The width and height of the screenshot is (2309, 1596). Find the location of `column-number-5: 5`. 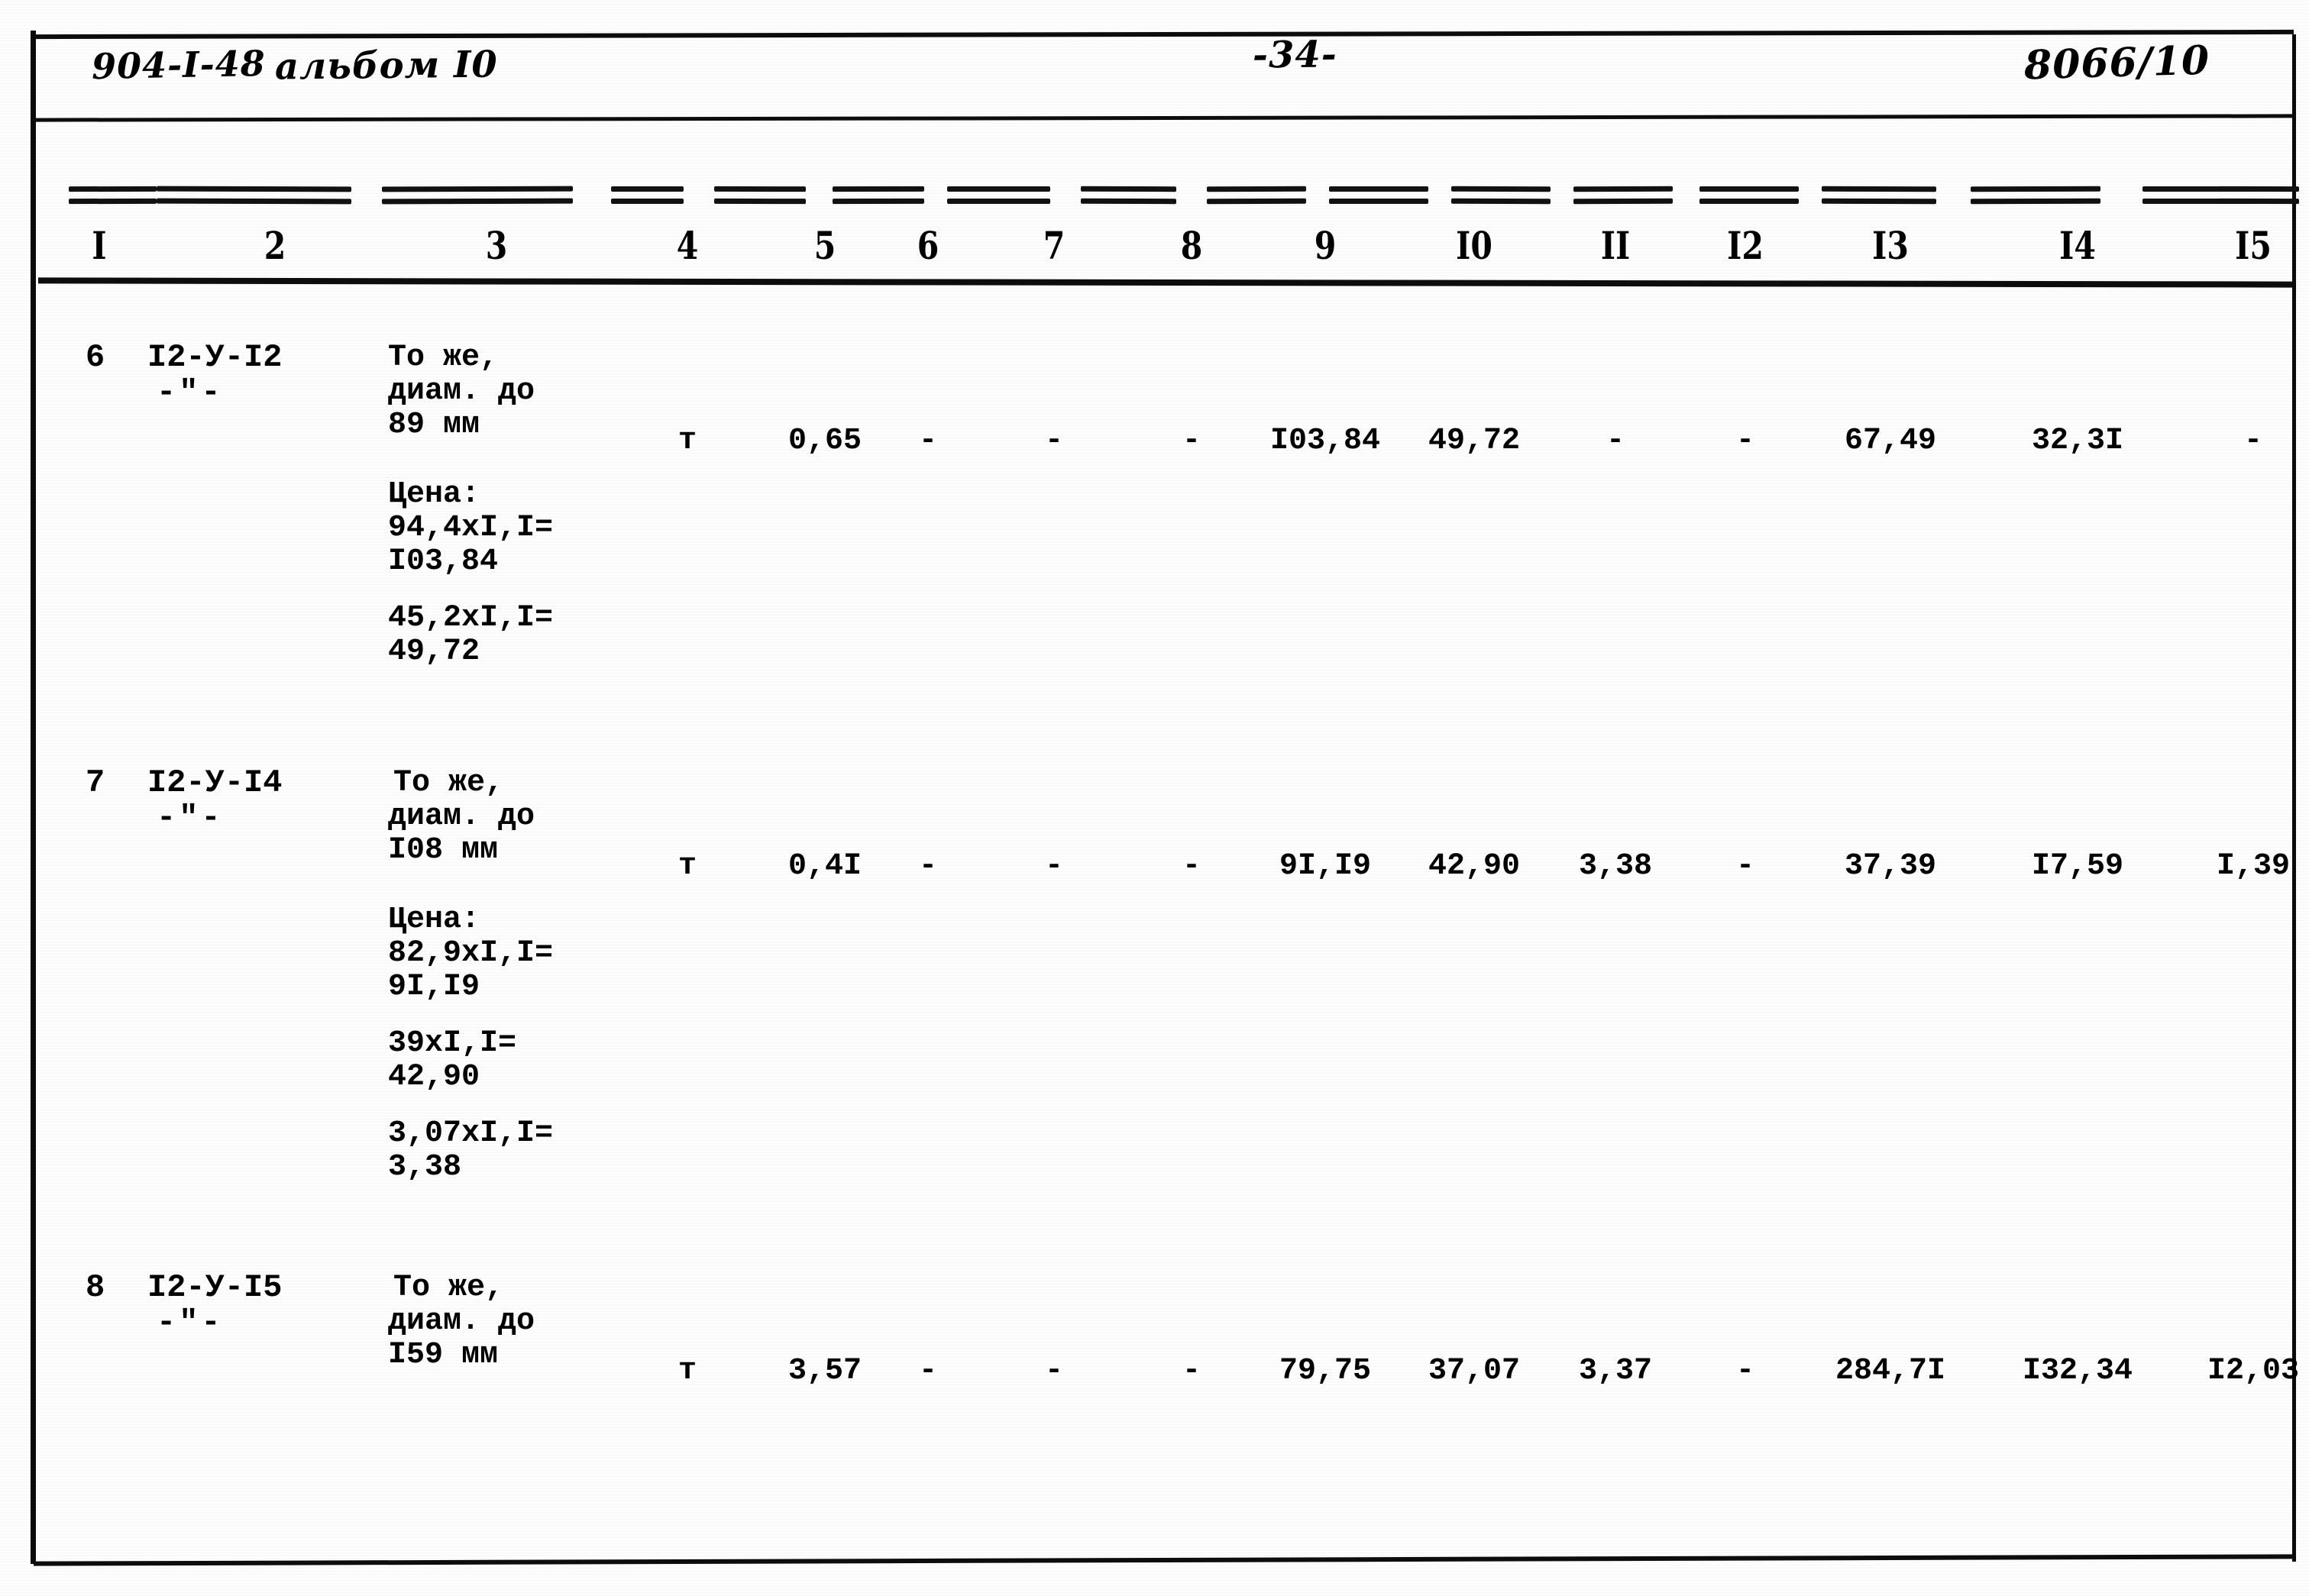

column-number-5: 5 is located at coordinates (825, 245).